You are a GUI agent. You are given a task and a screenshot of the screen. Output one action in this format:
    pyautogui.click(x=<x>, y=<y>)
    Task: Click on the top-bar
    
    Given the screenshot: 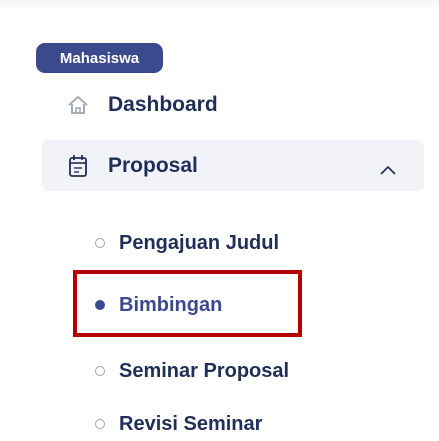 What is the action you would take?
    pyautogui.click(x=219, y=5)
    